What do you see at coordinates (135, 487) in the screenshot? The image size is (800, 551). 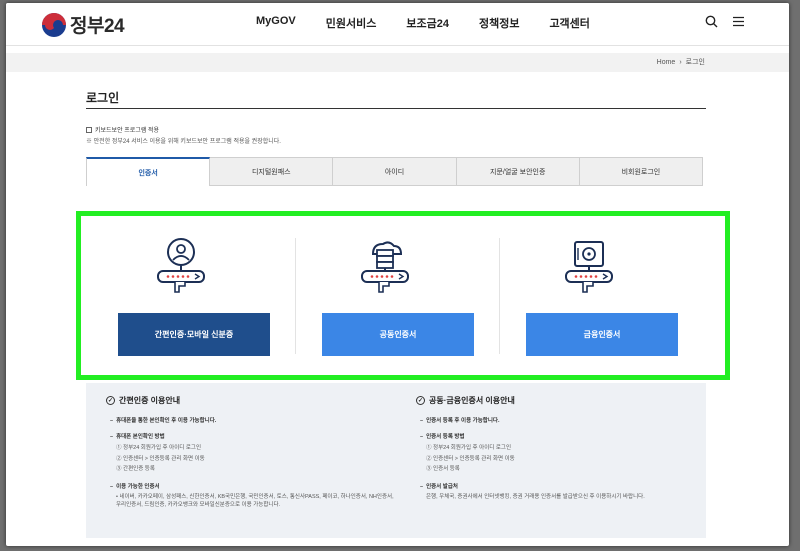 I see `guide-item: – 이용 가능한 인증서` at bounding box center [135, 487].